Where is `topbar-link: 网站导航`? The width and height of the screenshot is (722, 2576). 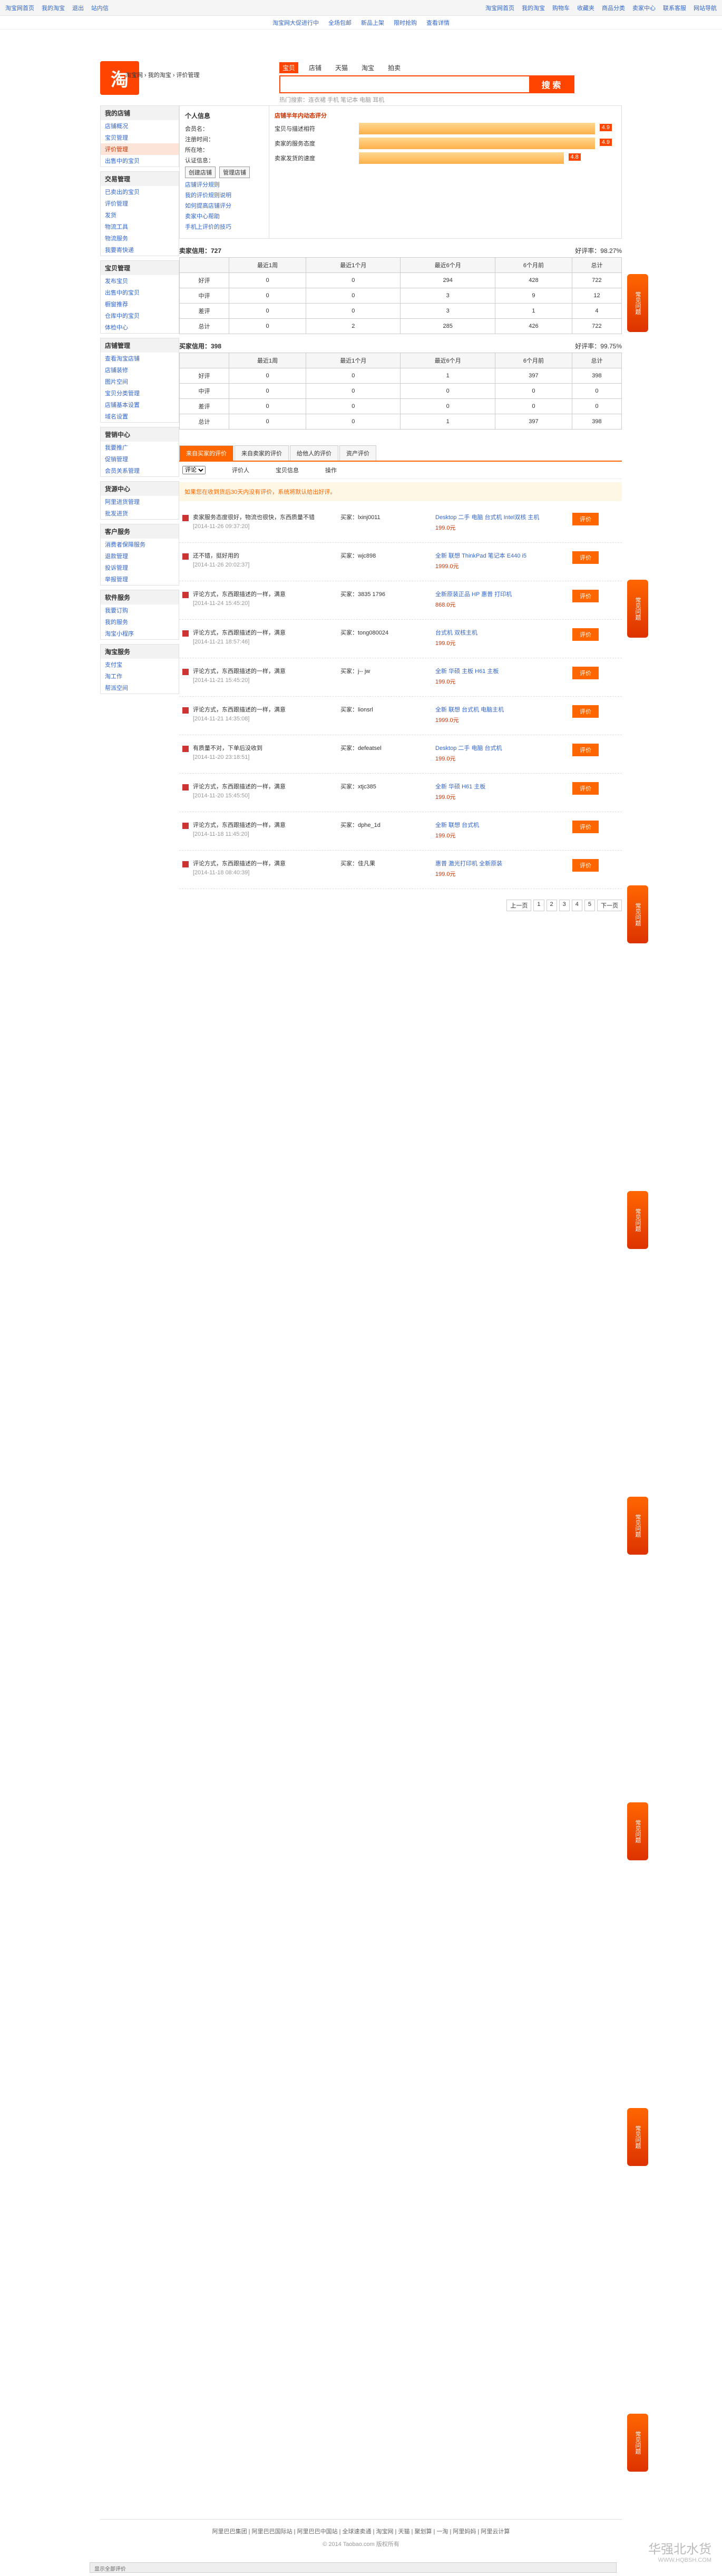
topbar-link: 网站导航 is located at coordinates (705, 8).